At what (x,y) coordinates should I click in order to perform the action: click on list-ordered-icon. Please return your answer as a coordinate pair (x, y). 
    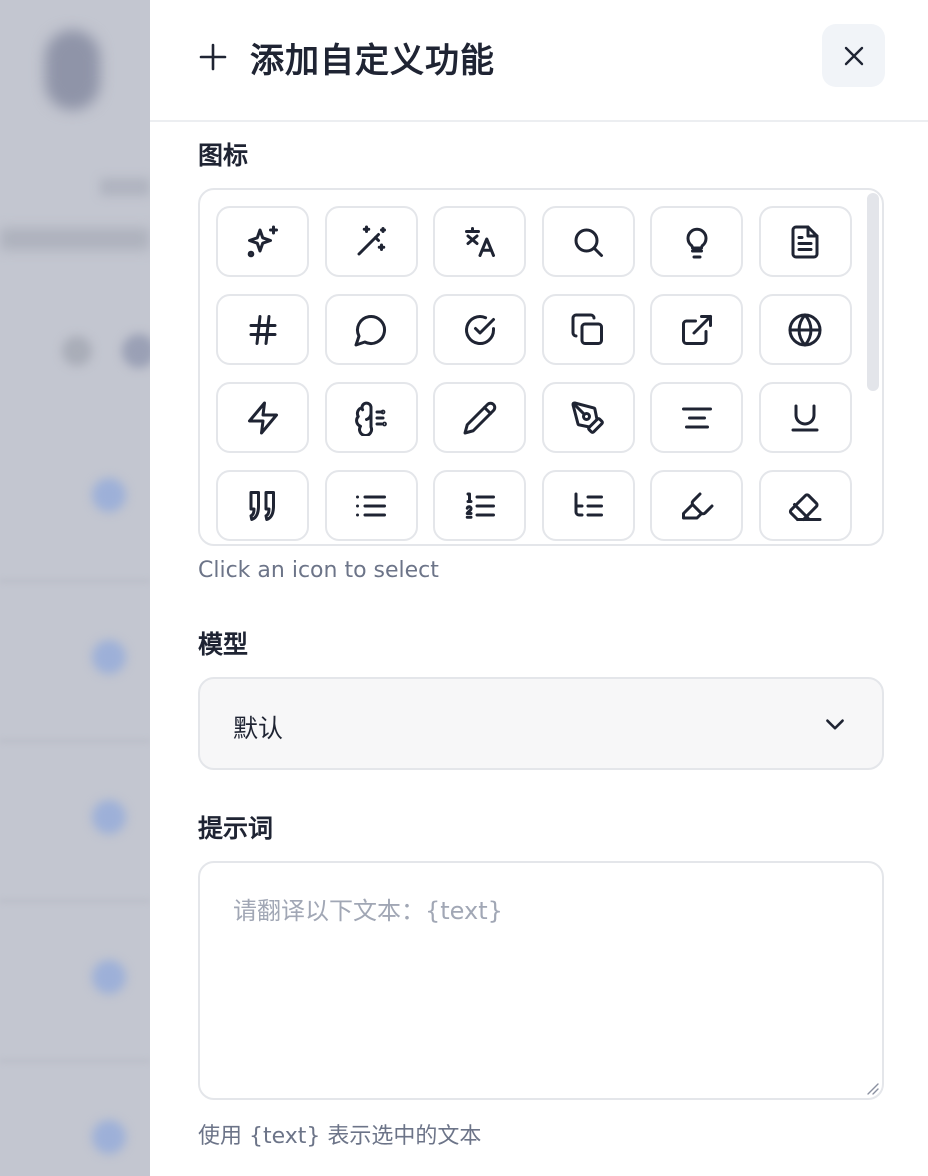
    Looking at the image, I should click on (480, 505).